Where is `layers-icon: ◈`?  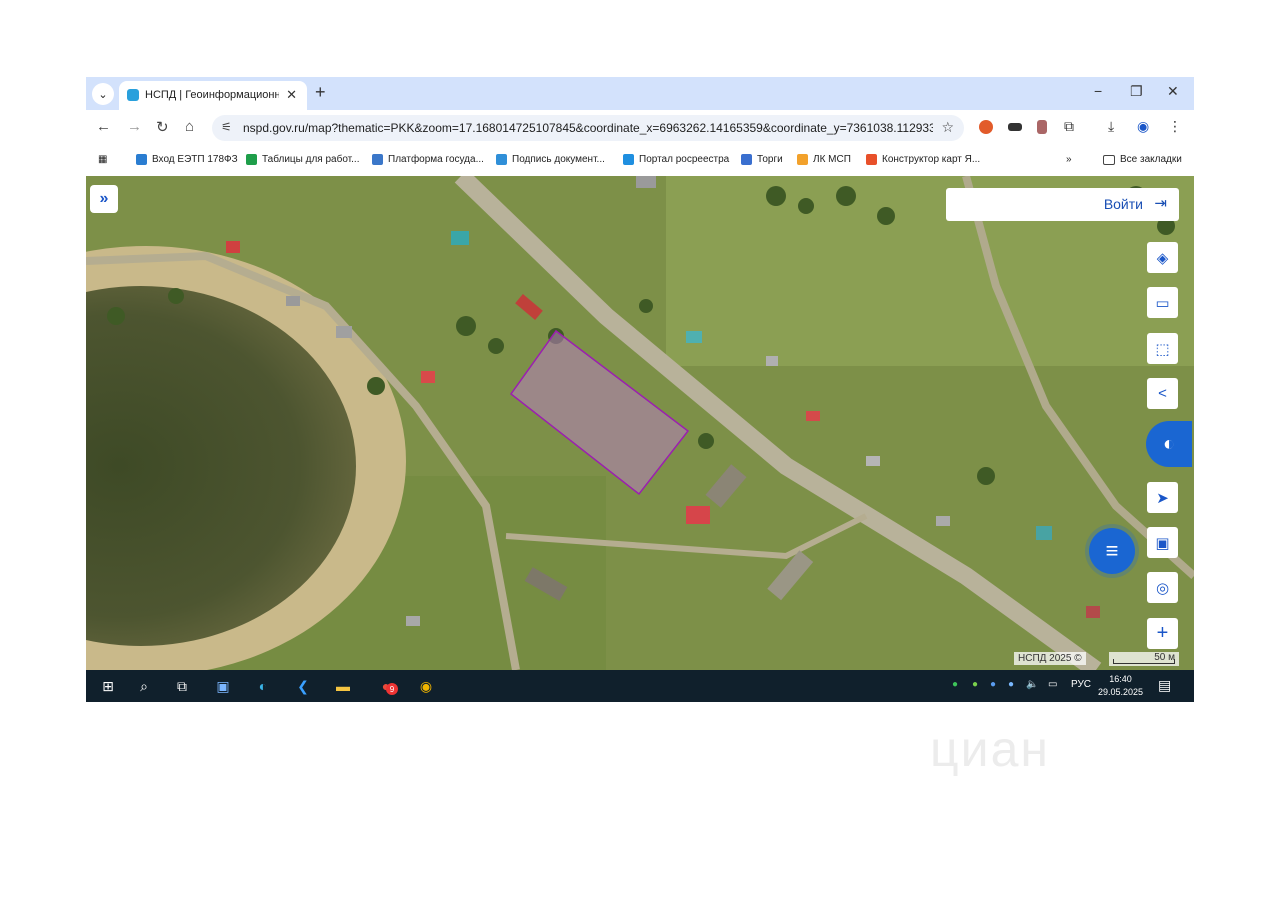 layers-icon: ◈ is located at coordinates (1162, 258).